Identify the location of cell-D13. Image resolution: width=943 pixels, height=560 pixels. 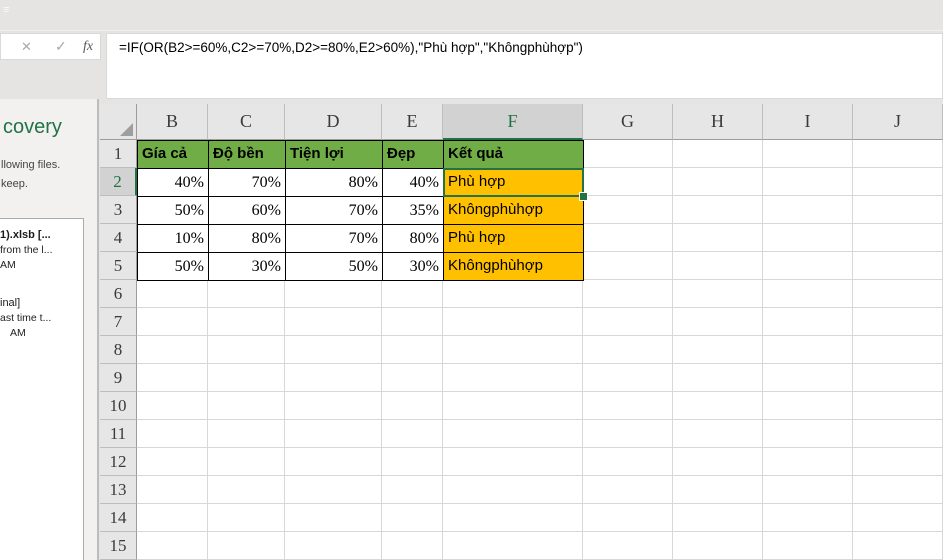
(333, 490).